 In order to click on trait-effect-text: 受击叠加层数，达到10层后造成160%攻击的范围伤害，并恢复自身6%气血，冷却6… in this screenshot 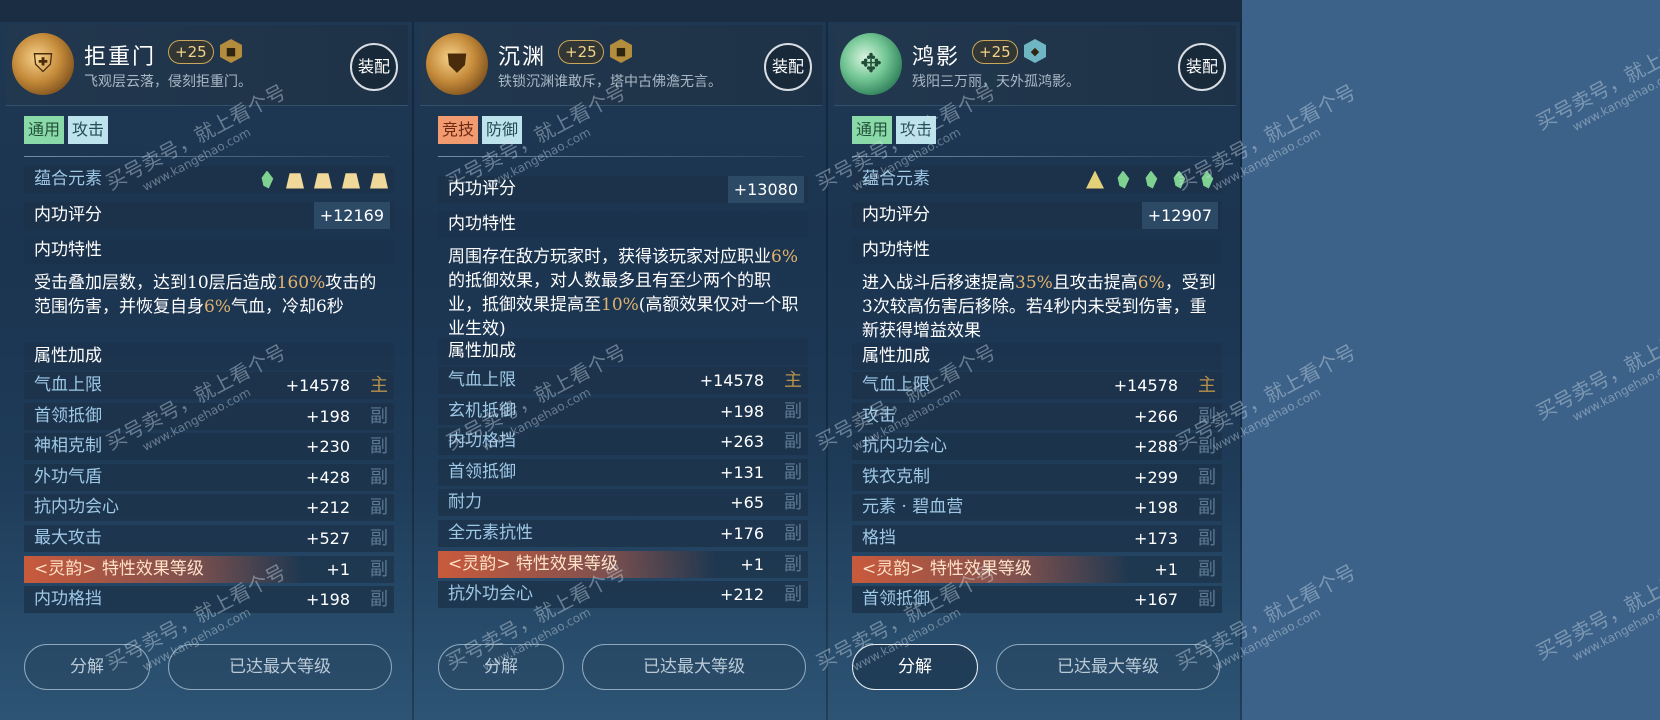, I will do `click(212, 295)`.